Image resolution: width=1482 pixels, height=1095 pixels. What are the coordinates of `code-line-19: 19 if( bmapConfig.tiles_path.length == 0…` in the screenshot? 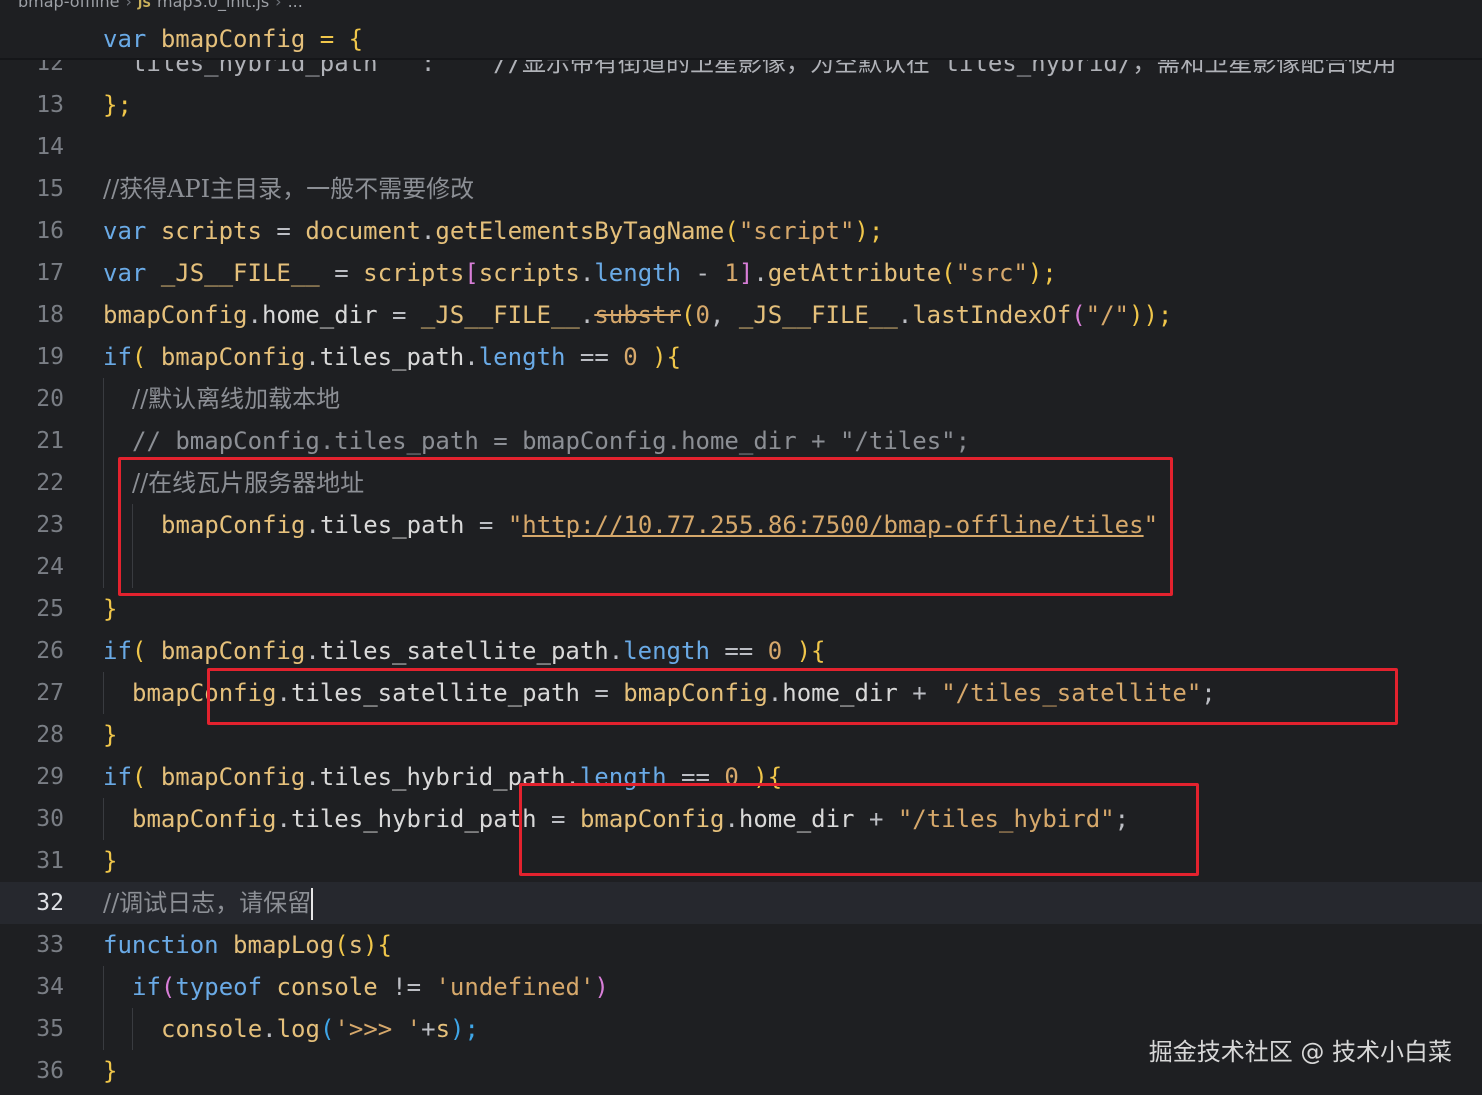 It's located at (741, 357).